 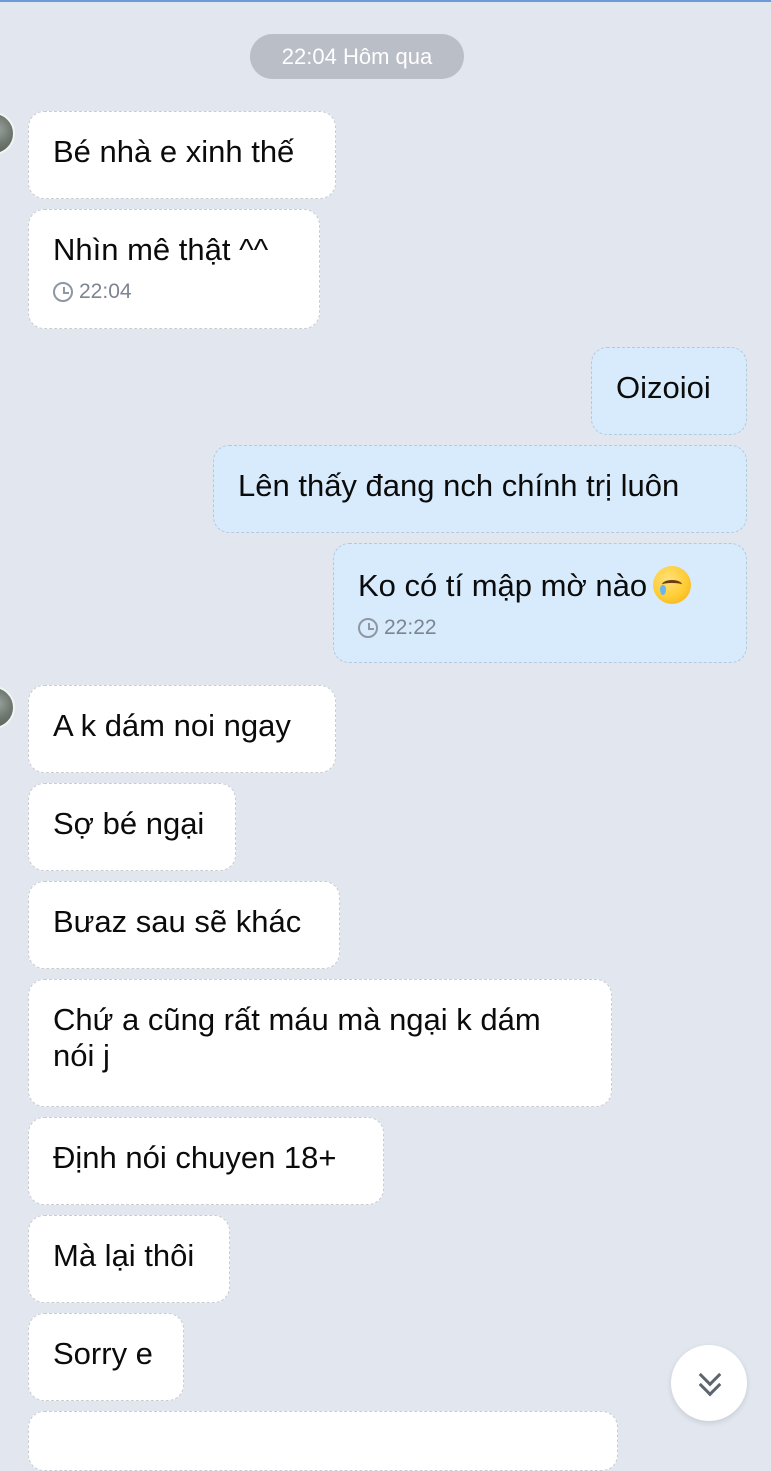 What do you see at coordinates (410, 627) in the screenshot?
I see `message-time: 22:22` at bounding box center [410, 627].